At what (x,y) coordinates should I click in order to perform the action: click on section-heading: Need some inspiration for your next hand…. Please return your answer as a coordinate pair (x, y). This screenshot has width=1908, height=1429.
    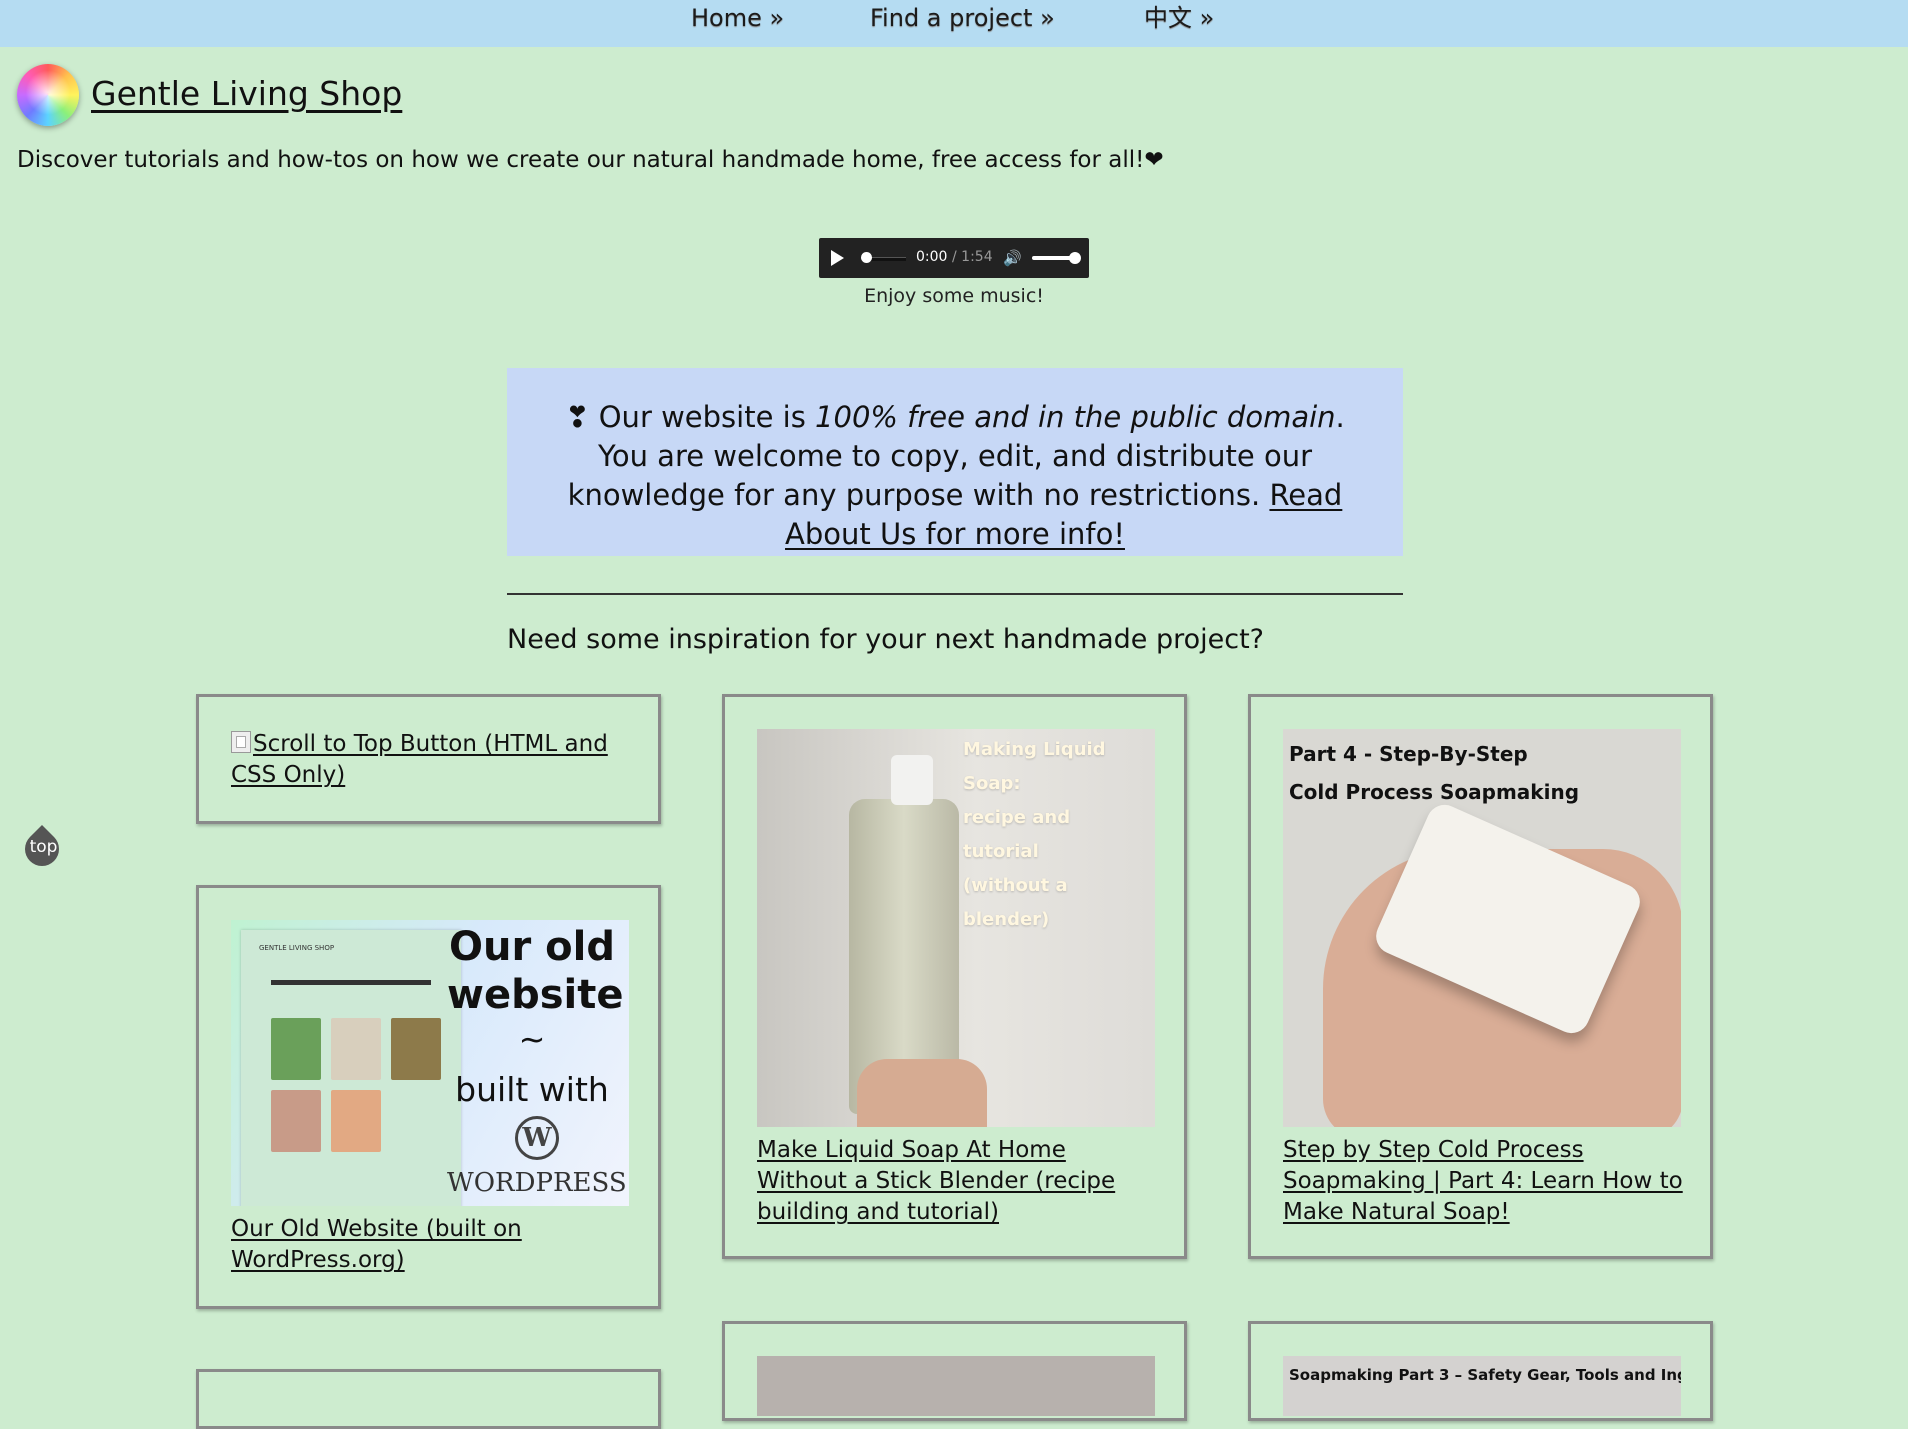
    Looking at the image, I should click on (886, 639).